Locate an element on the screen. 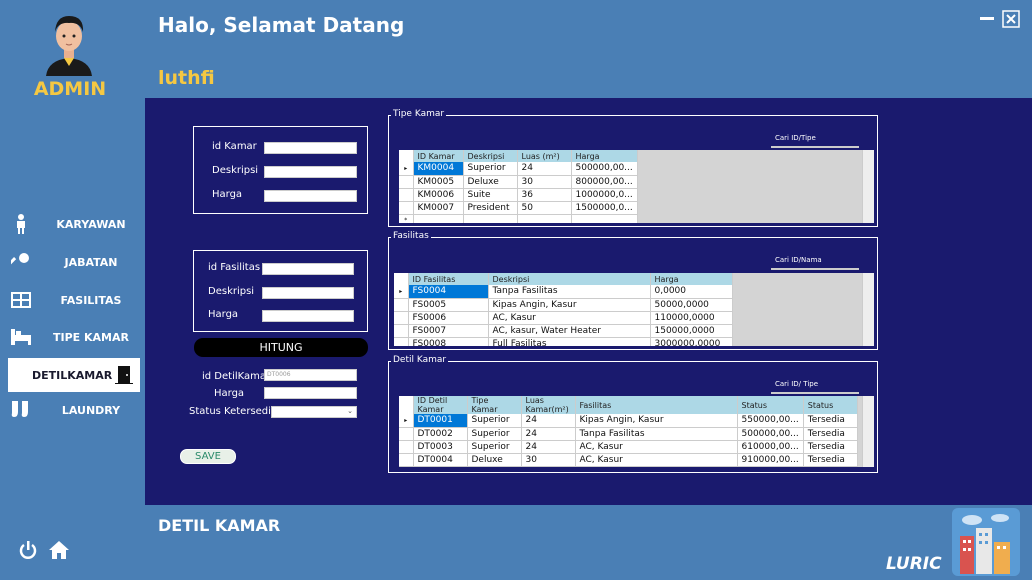 The image size is (1032, 580). harga-fasilitas-input is located at coordinates (308, 316).